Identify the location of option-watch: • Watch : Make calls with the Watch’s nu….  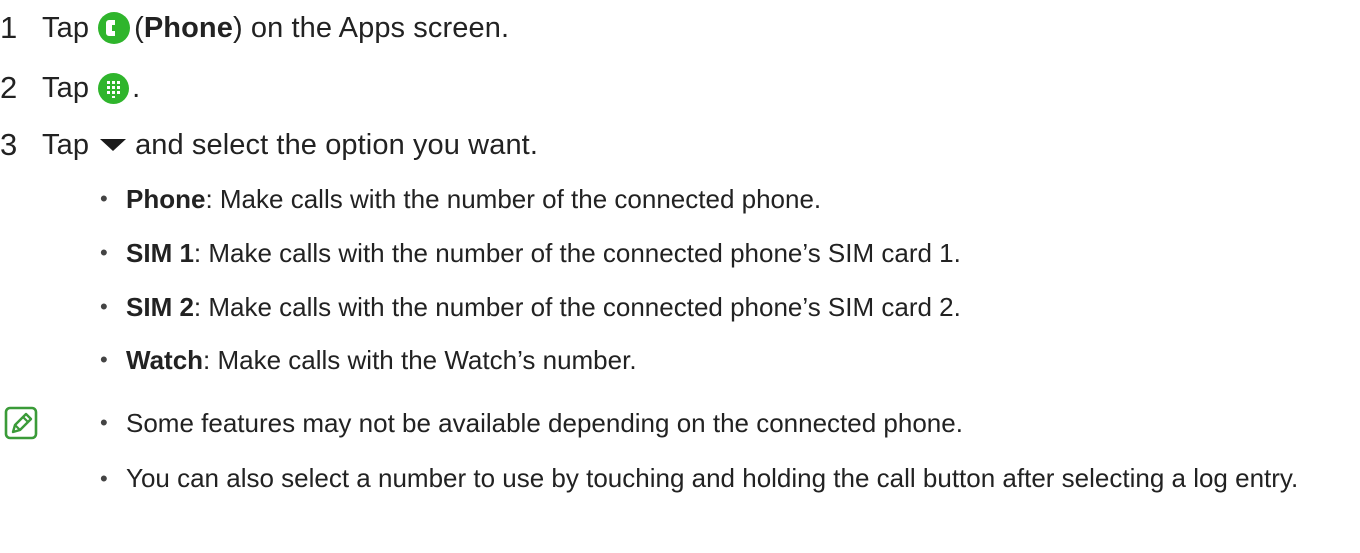
(368, 360).